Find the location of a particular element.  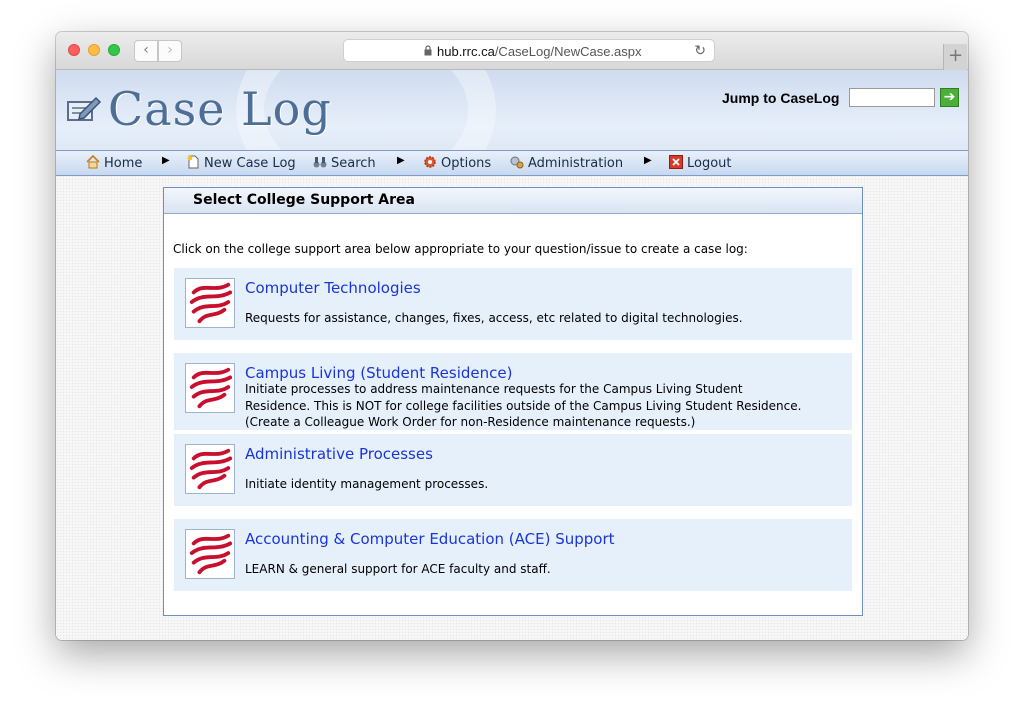

site-logo-text: Case Log is located at coordinates (220, 109).